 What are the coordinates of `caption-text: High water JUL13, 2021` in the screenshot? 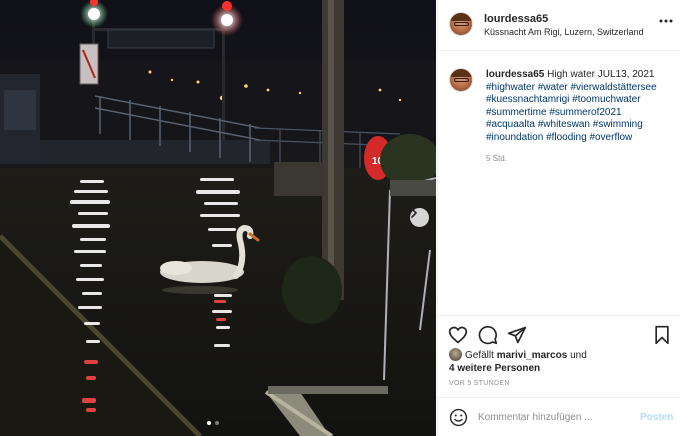 It's located at (601, 74).